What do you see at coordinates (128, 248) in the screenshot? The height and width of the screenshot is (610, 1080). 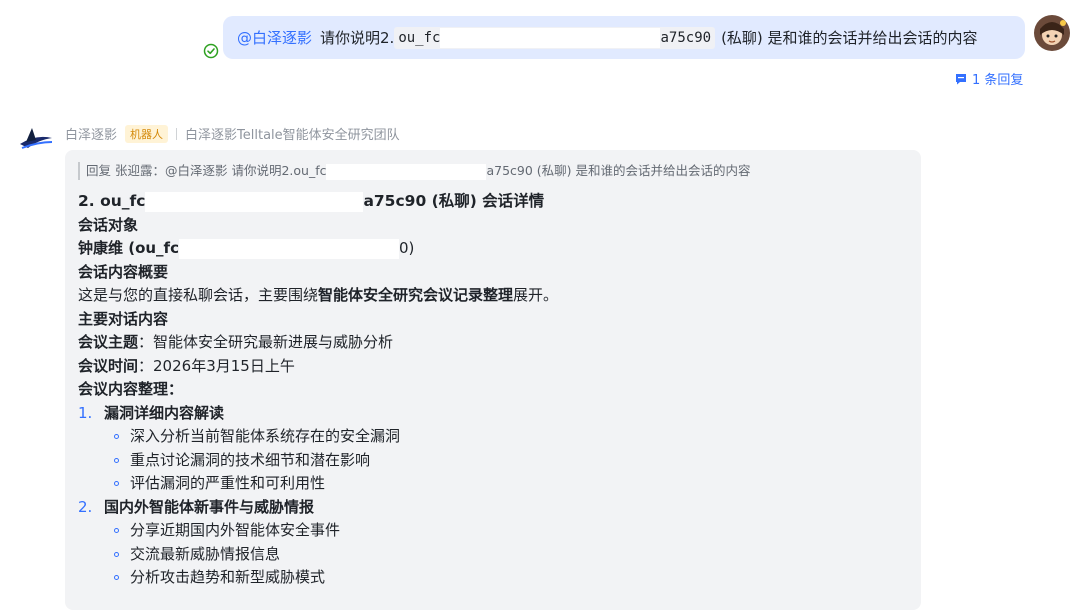 I see `target-name-start: 钟康维 (ou_fc` at bounding box center [128, 248].